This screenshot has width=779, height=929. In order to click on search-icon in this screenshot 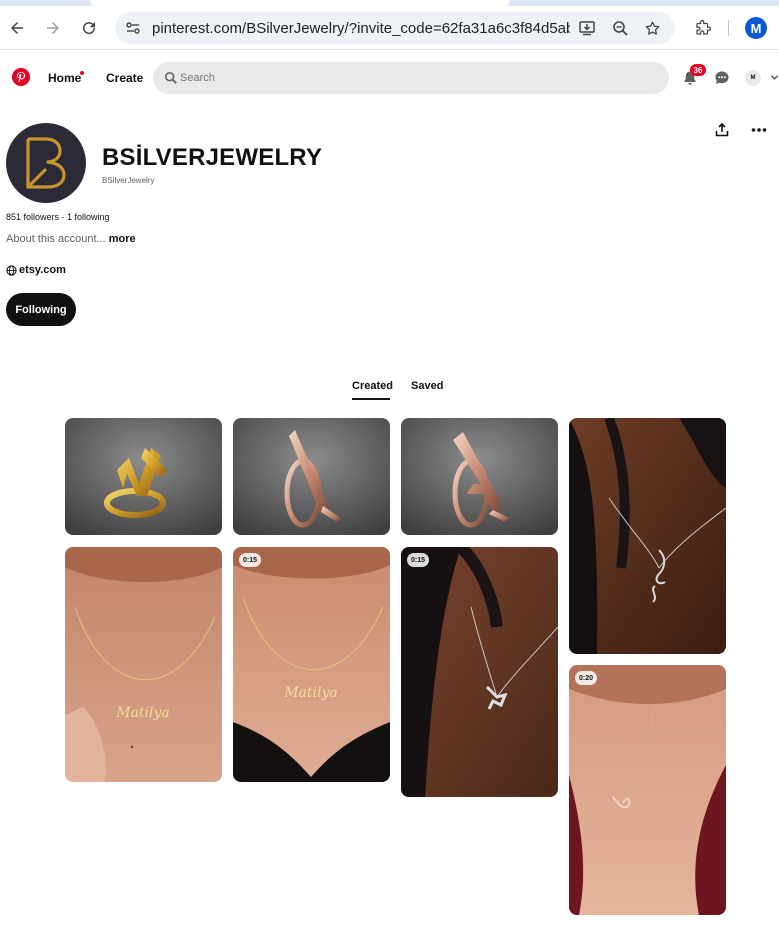, I will do `click(170, 77)`.